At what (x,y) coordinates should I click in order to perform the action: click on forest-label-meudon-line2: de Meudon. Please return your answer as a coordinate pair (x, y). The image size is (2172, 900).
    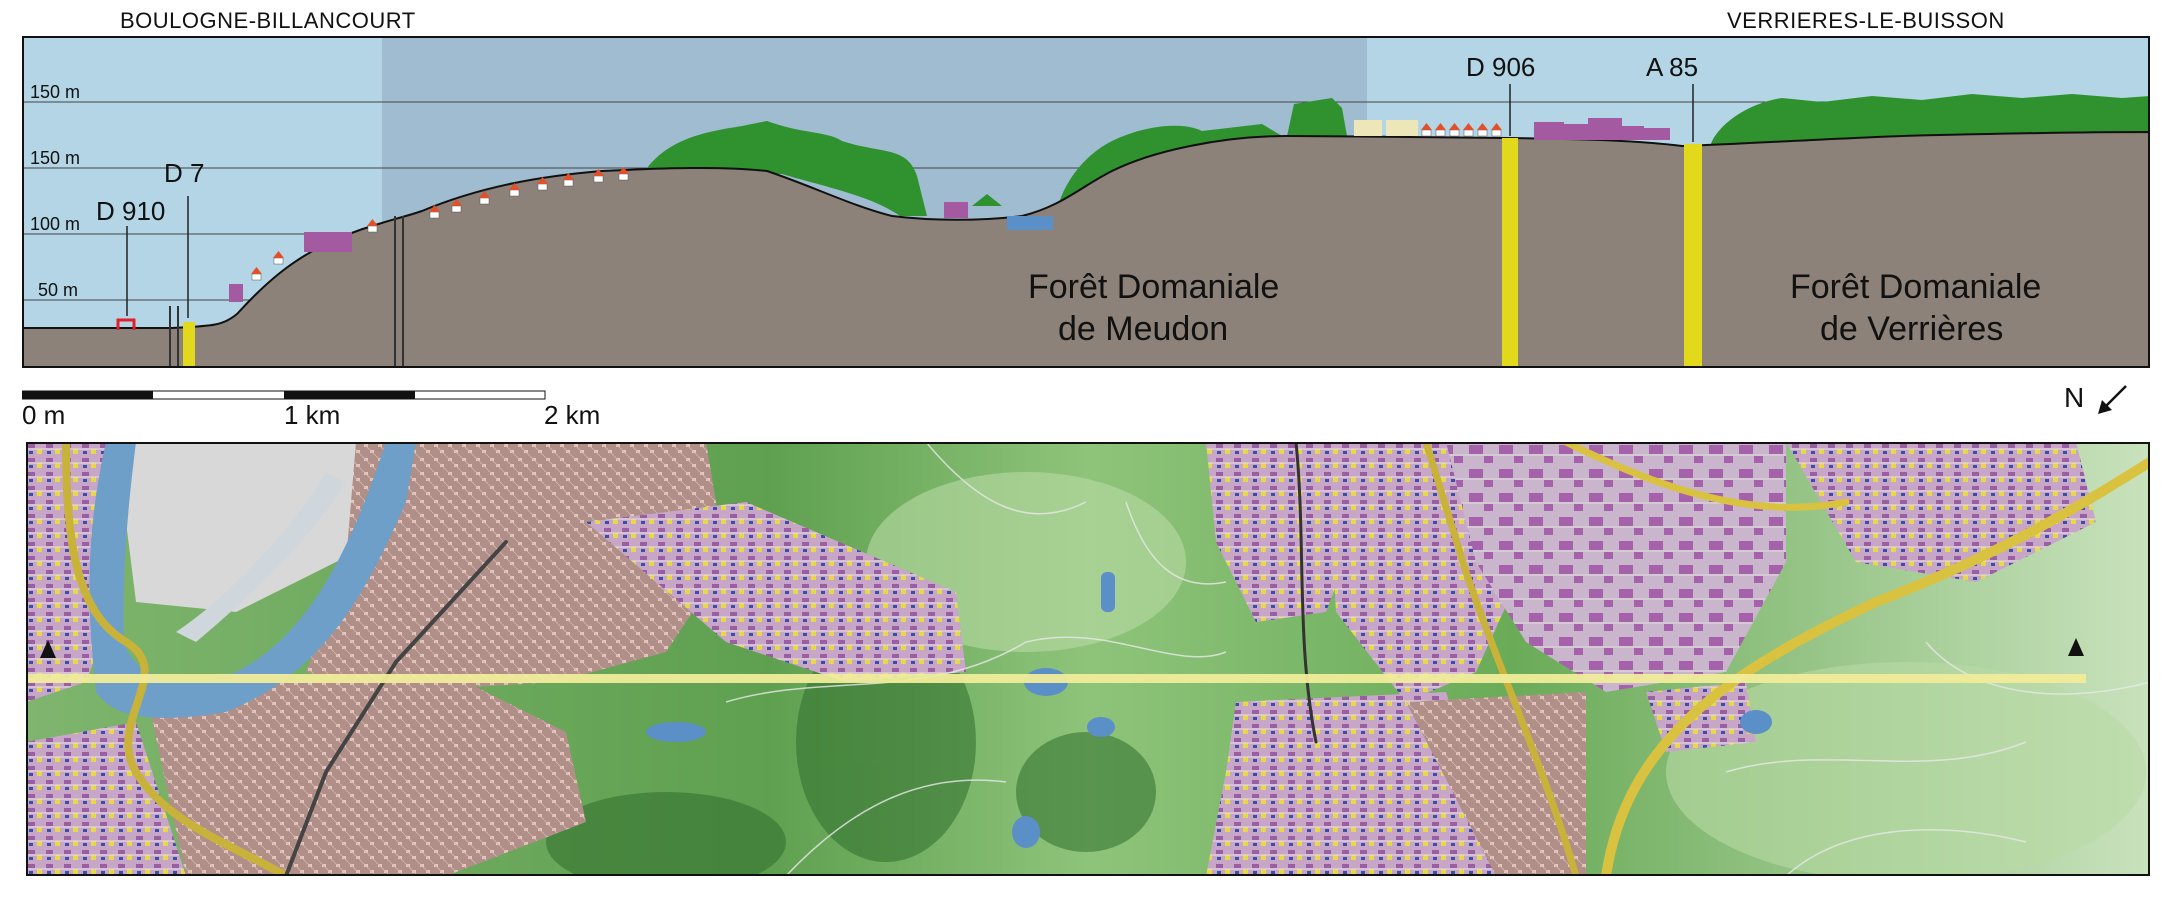
    Looking at the image, I should click on (1143, 329).